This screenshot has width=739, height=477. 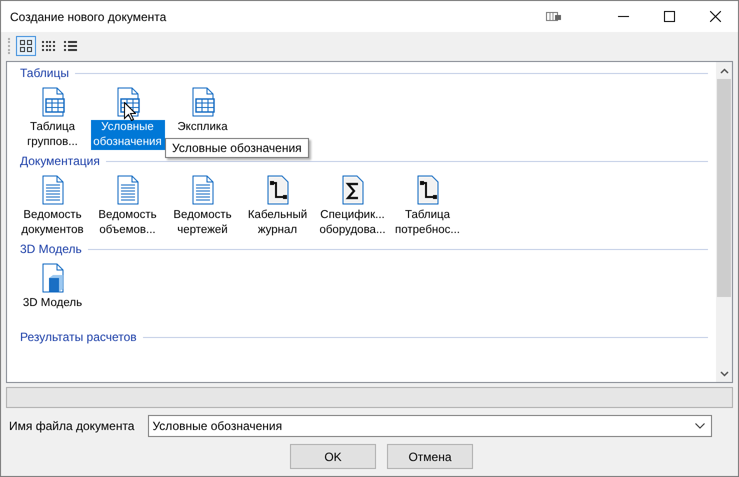 I want to click on group-header: Результаты расчетов, so click(x=78, y=337).